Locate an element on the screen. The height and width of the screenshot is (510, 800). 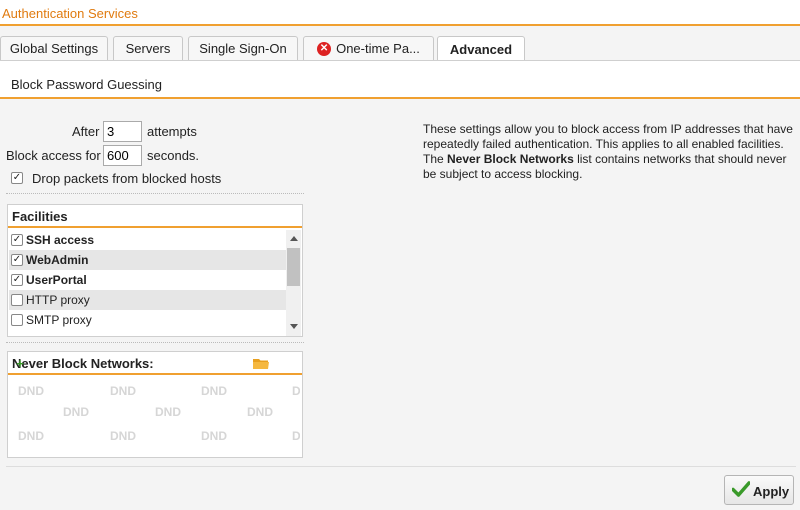
checkmark-icon is located at coordinates (741, 489).